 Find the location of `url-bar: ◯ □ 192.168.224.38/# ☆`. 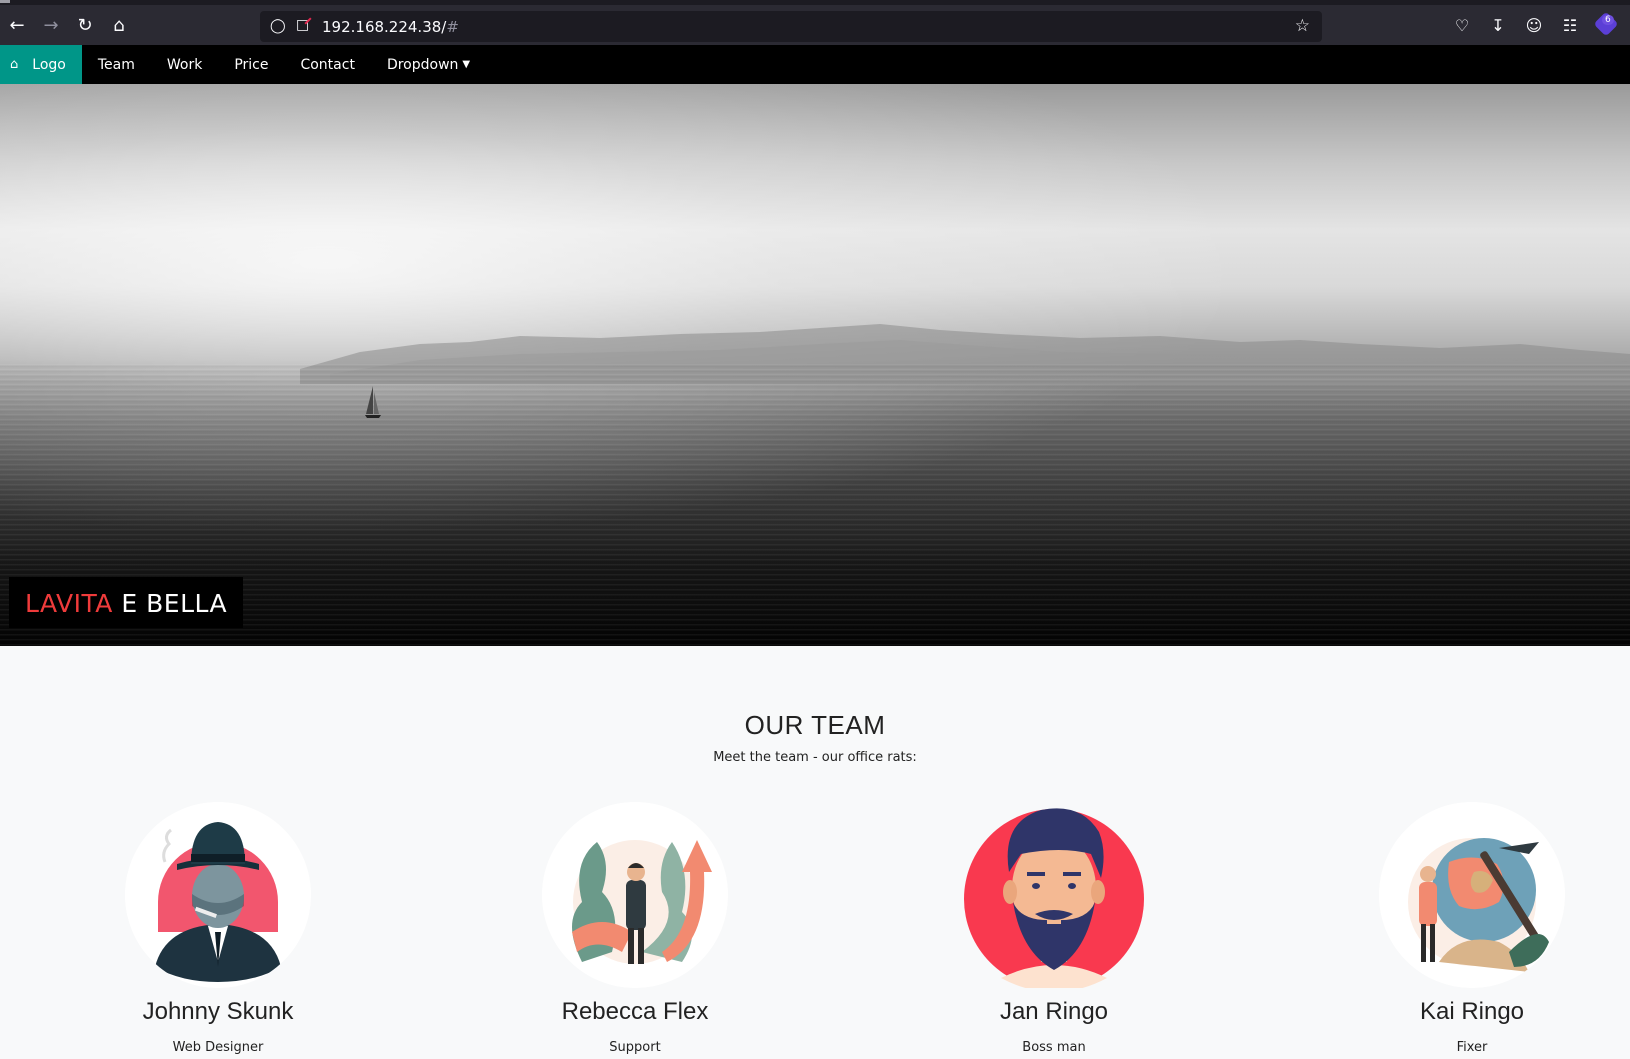

url-bar: ◯ □ 192.168.224.38/# ☆ is located at coordinates (791, 26).